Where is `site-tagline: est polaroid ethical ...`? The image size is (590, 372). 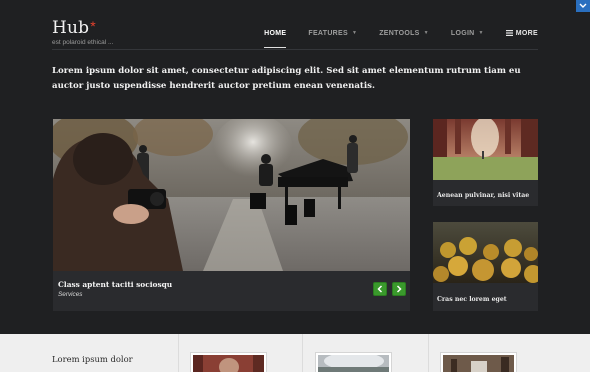 site-tagline: est polaroid ethical ... is located at coordinates (83, 42).